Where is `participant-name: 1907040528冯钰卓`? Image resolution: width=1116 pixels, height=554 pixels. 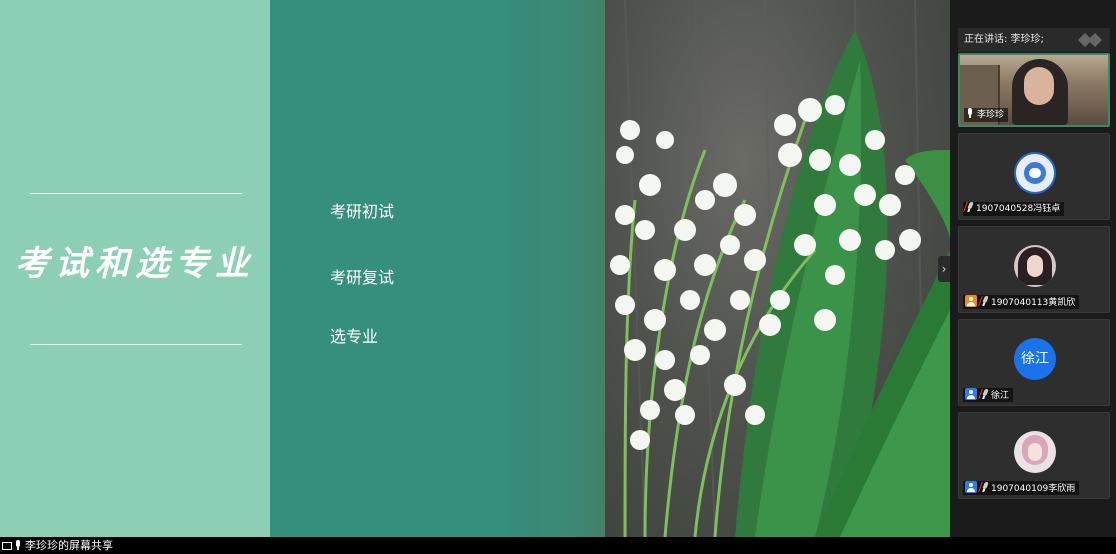 participant-name: 1907040528冯钰卓 is located at coordinates (1018, 209).